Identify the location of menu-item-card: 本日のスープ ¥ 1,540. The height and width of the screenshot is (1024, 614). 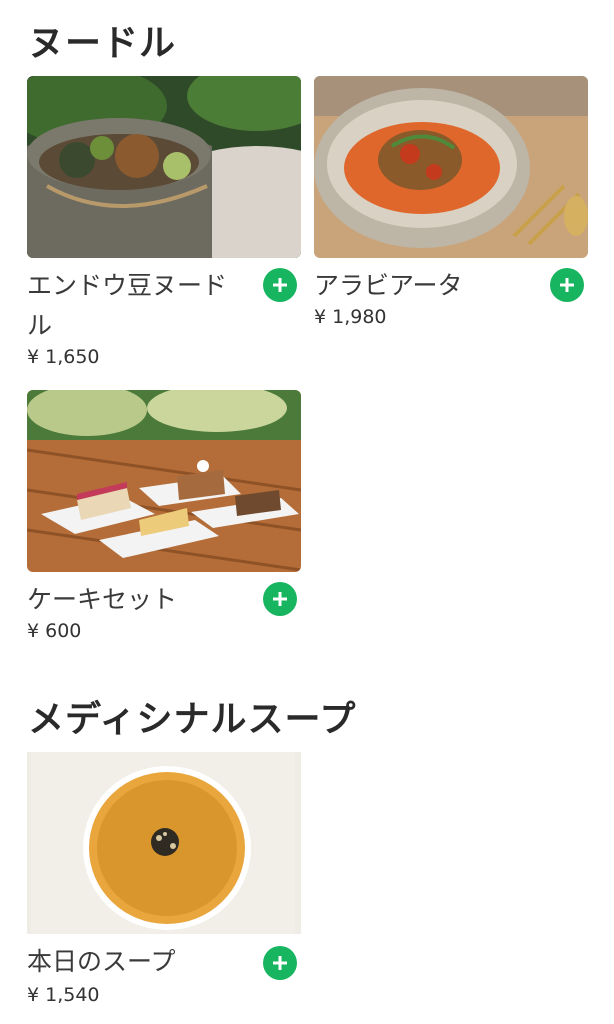
(164, 888).